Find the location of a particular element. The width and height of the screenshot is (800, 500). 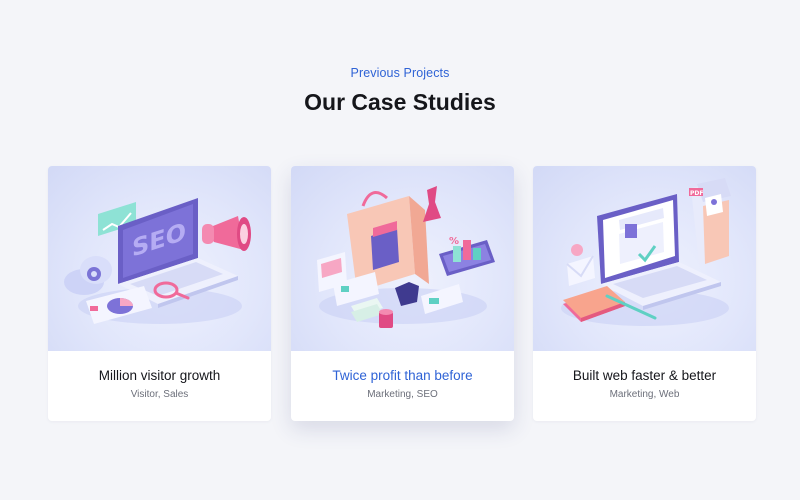

dress-icon is located at coordinates (432, 204).